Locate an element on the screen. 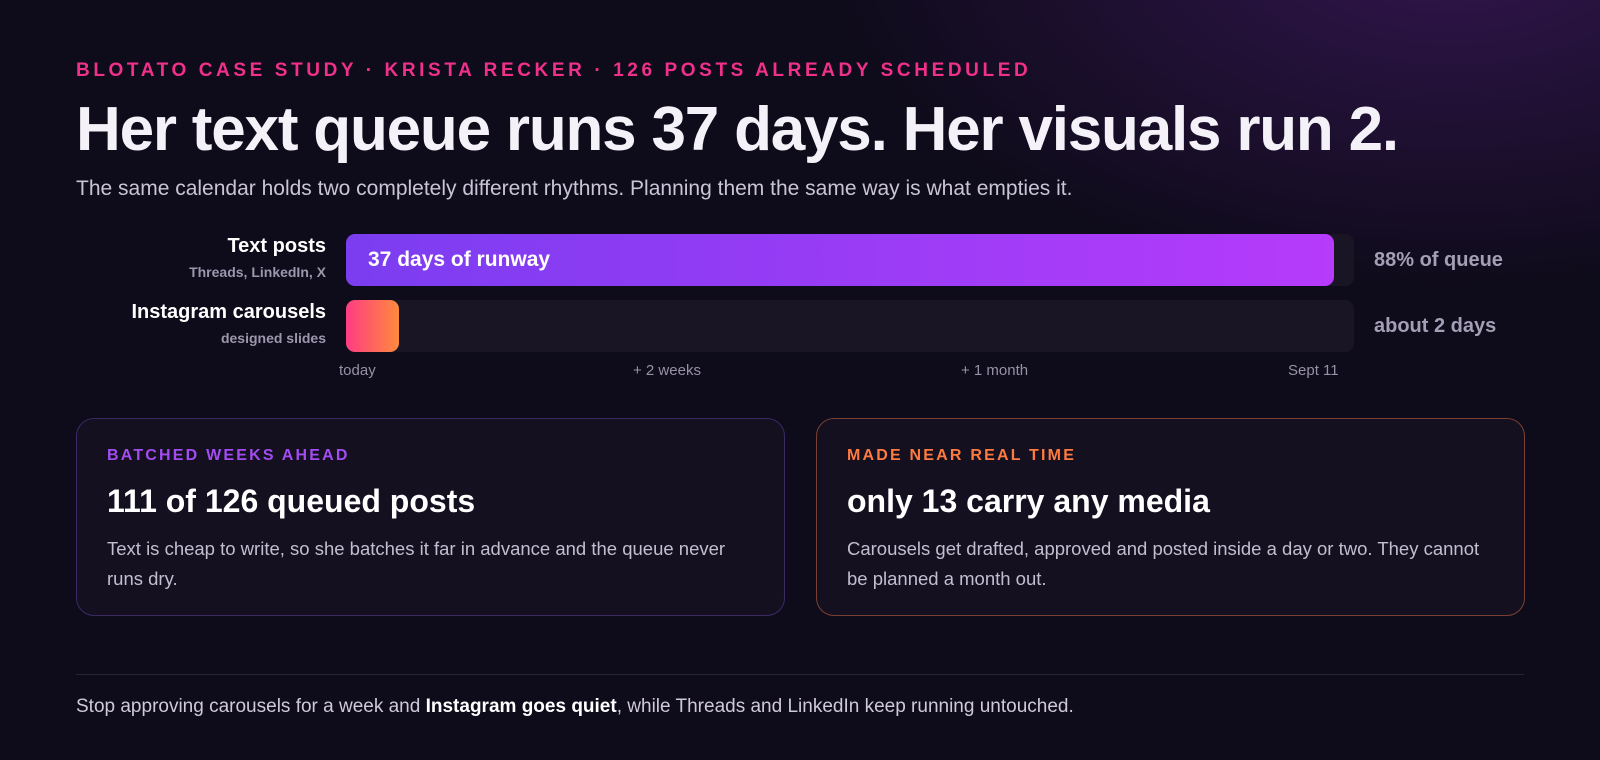  text-posts-runway-bar: 37 days of runway is located at coordinates (840, 260).